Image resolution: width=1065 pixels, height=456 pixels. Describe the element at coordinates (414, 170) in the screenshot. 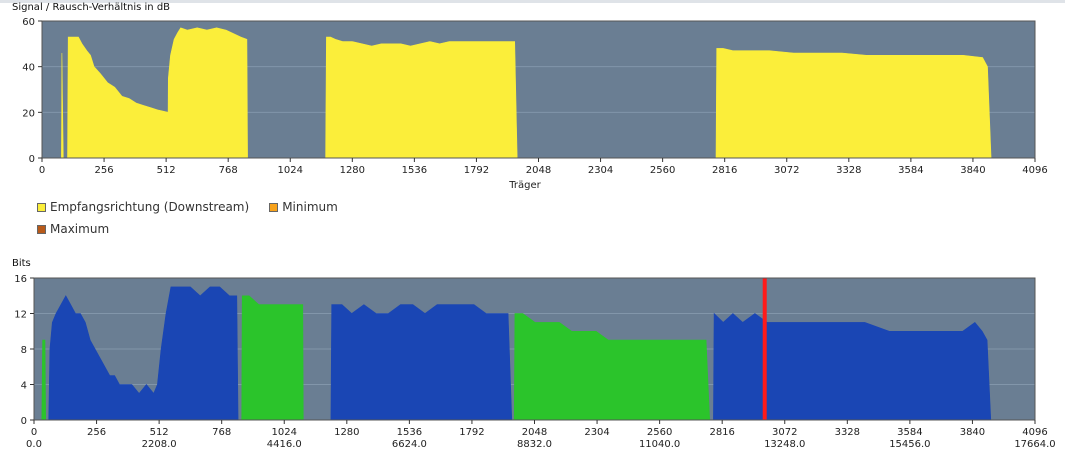

I see `snr-xtick-label-6: 1536` at that location.